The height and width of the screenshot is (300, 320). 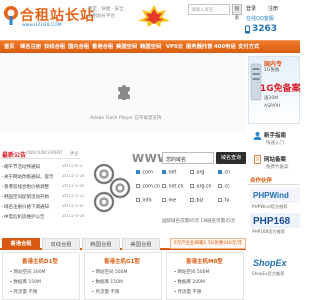 What do you see at coordinates (273, 8) in the screenshot?
I see `register-link: 注册` at bounding box center [273, 8].